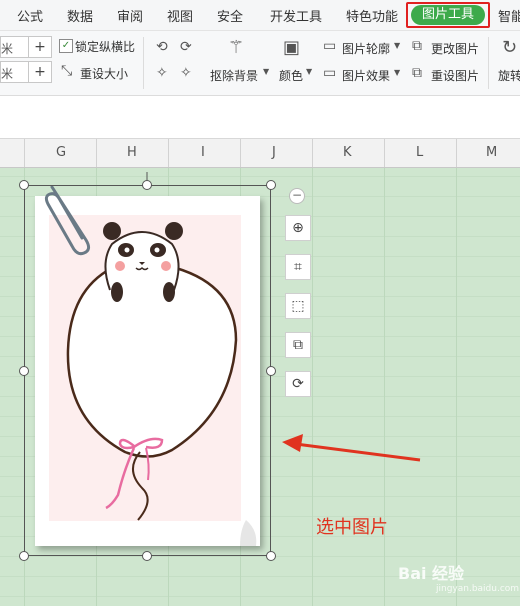 The height and width of the screenshot is (606, 520). What do you see at coordinates (24, 185) in the screenshot?
I see `resize-handle-top-left` at bounding box center [24, 185].